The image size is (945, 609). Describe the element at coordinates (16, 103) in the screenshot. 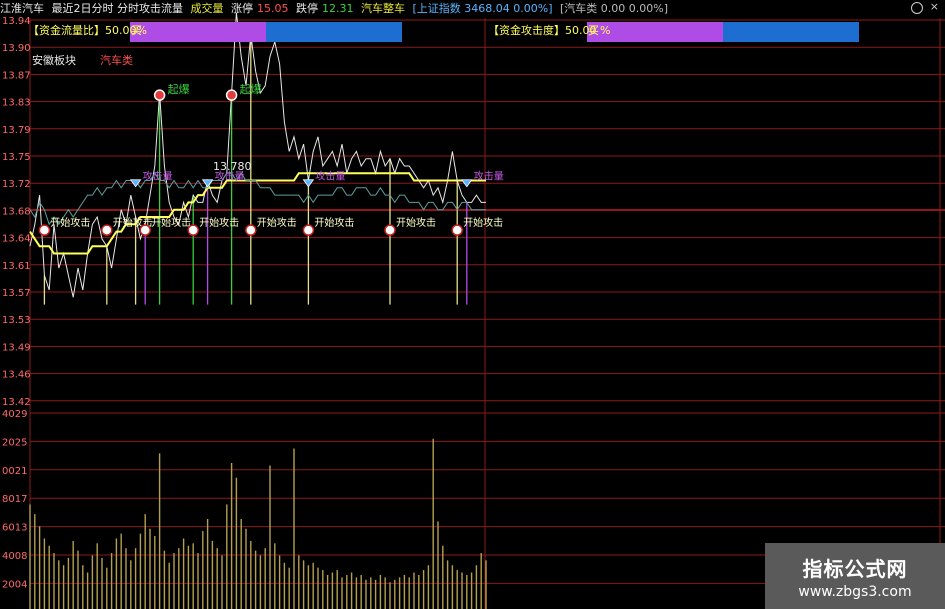

I see `y-tick-label: 13.83` at that location.